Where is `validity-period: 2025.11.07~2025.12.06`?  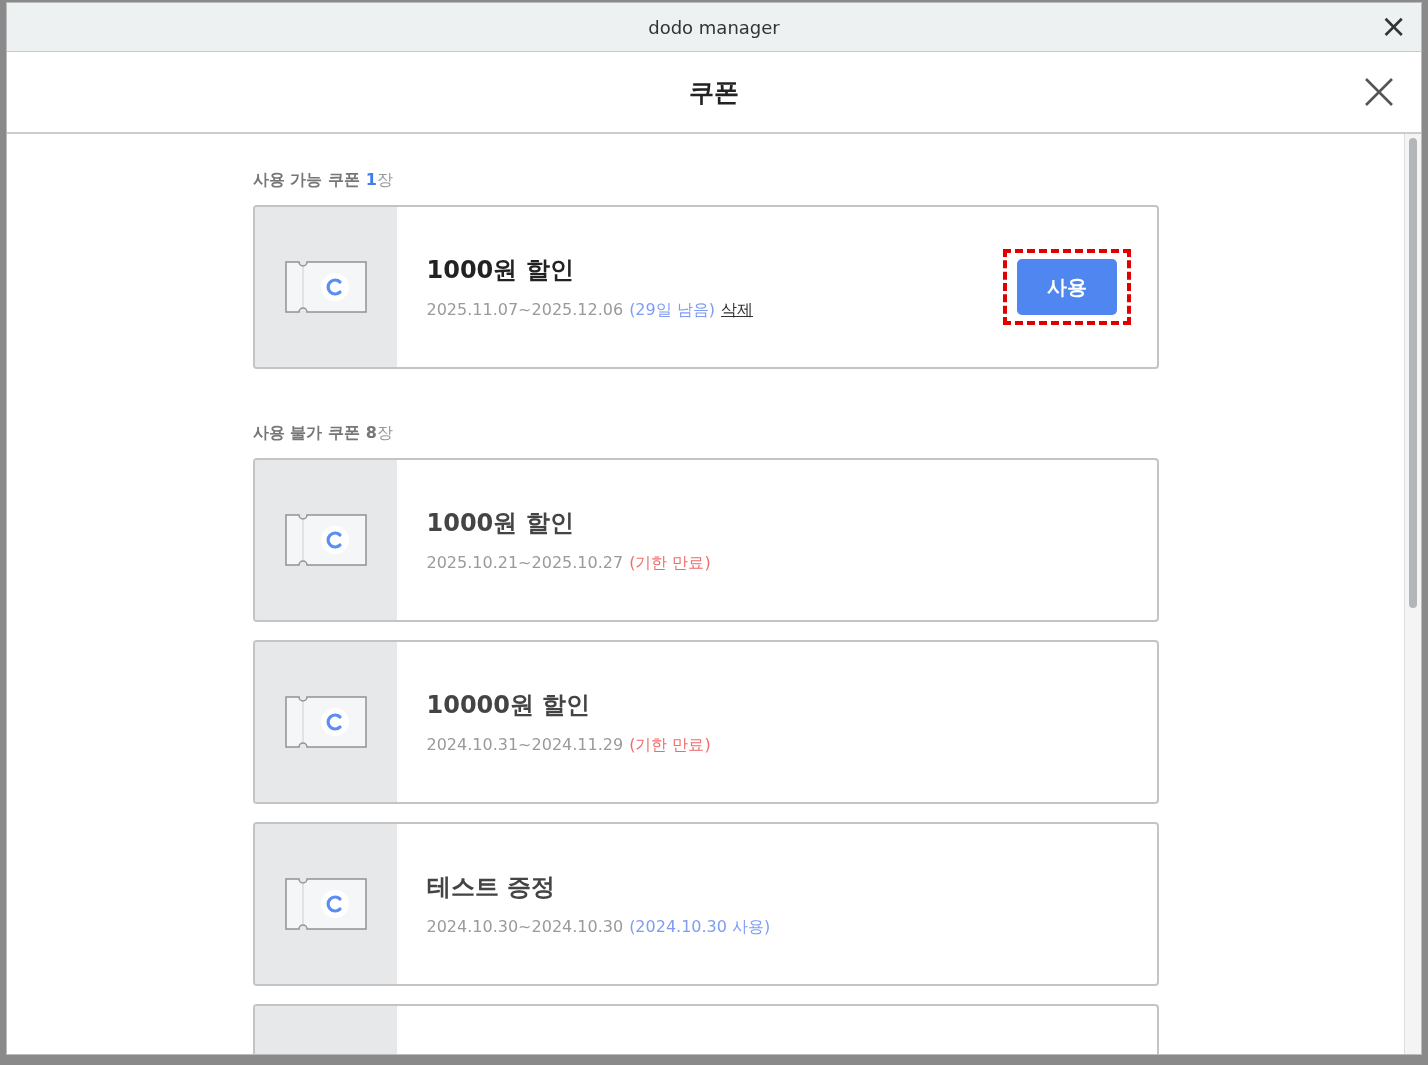
validity-period: 2025.11.07~2025.12.06 is located at coordinates (525, 309).